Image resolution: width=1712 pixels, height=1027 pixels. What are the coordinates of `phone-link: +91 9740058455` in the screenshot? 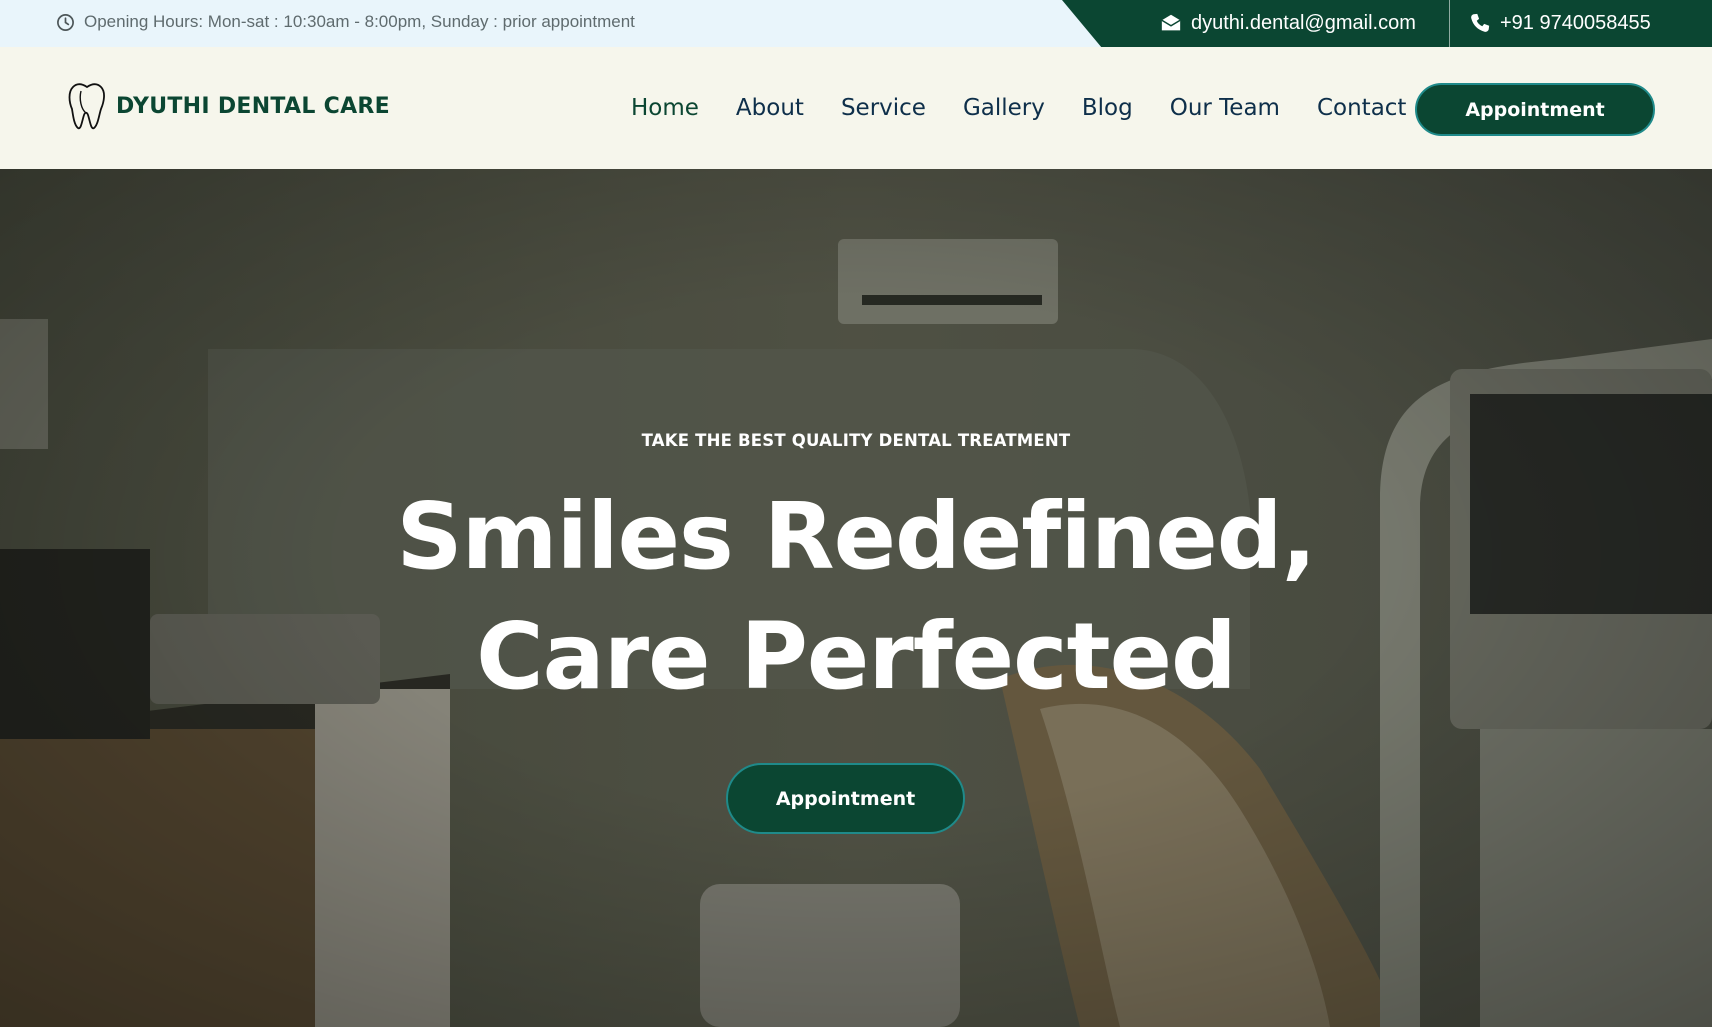 It's located at (1560, 23).